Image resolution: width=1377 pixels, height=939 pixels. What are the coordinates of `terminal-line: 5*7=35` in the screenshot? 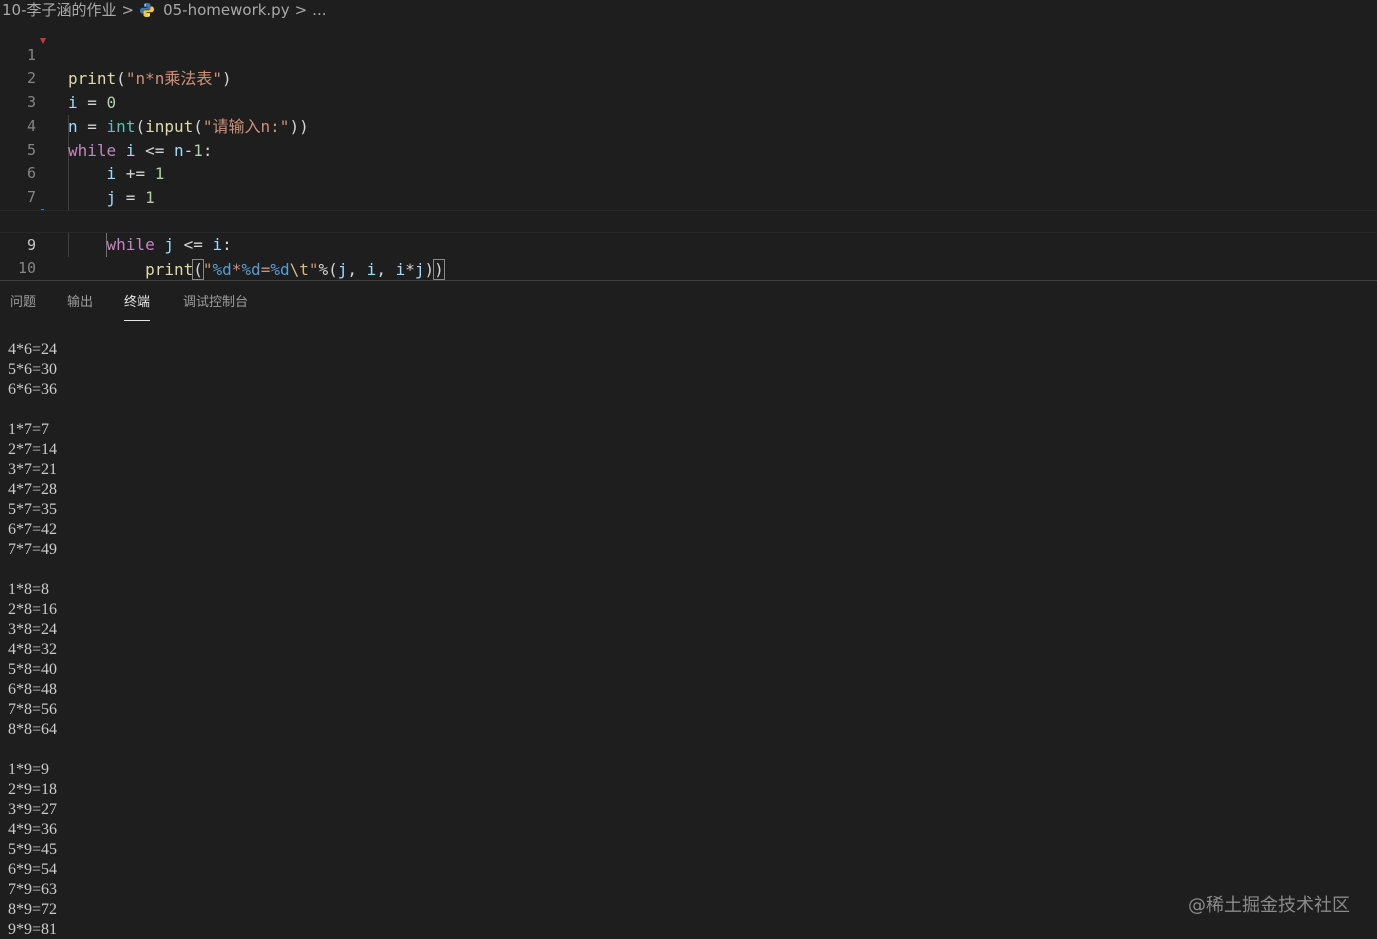 It's located at (33, 509).